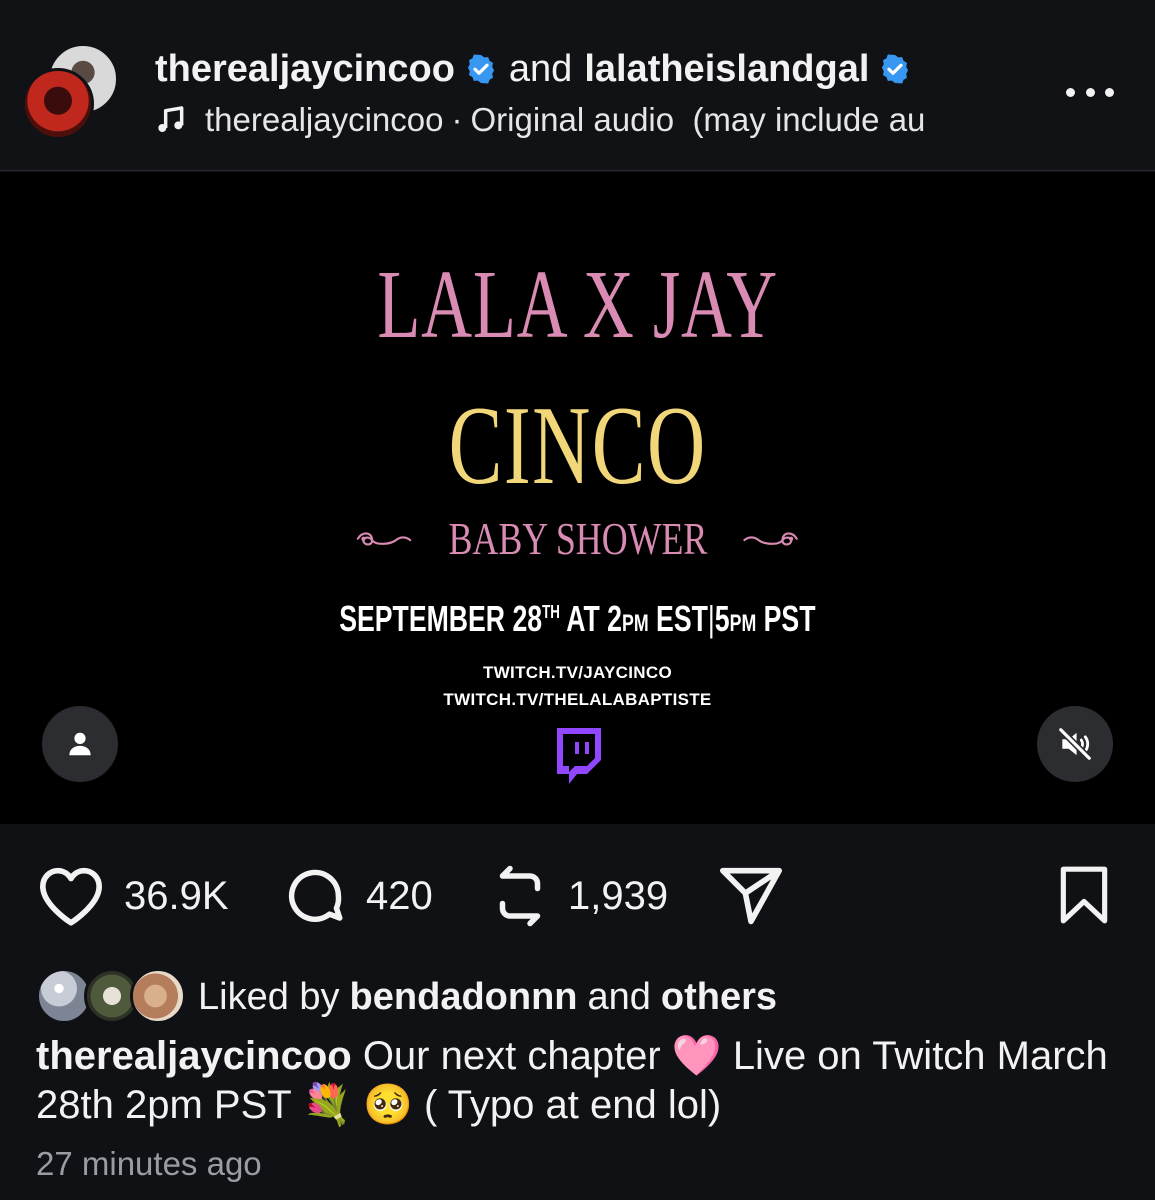 This screenshot has height=1200, width=1155. I want to click on audio-title: Original audio (may include au, so click(698, 119).